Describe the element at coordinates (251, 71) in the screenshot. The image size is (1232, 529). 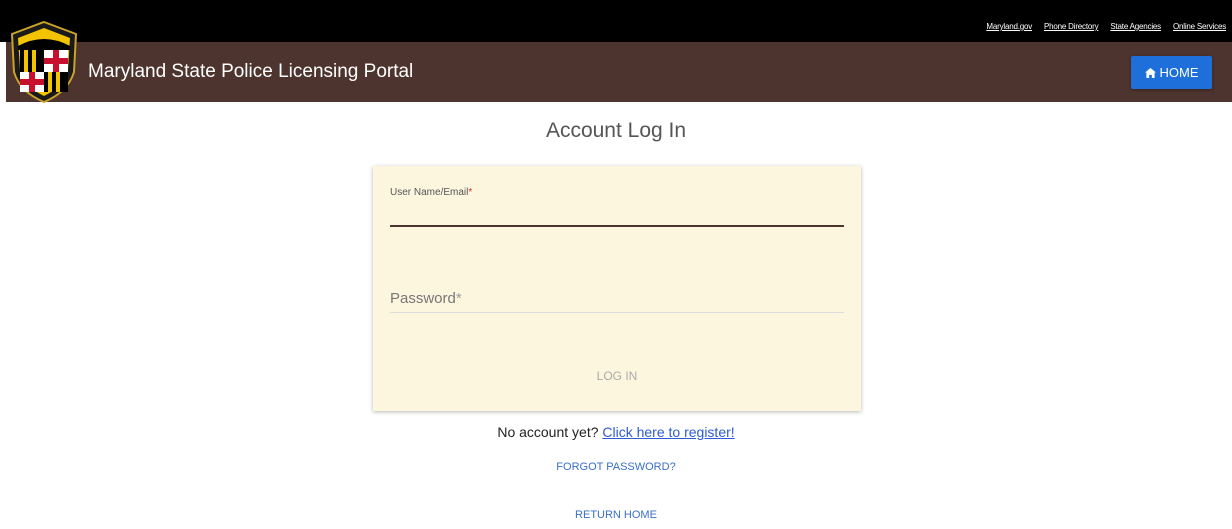
I see `portal-title: Maryland State Police Licensing Portal` at that location.